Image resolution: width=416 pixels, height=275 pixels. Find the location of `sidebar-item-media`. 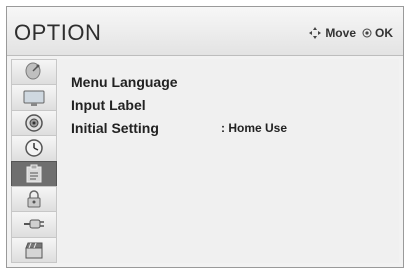

sidebar-item-media is located at coordinates (34, 249).